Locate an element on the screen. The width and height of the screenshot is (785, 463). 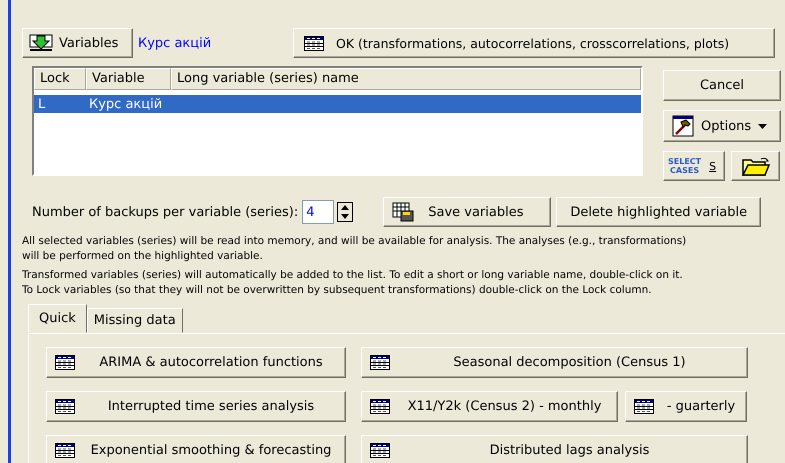
lock-cell-text: L is located at coordinates (41, 104).